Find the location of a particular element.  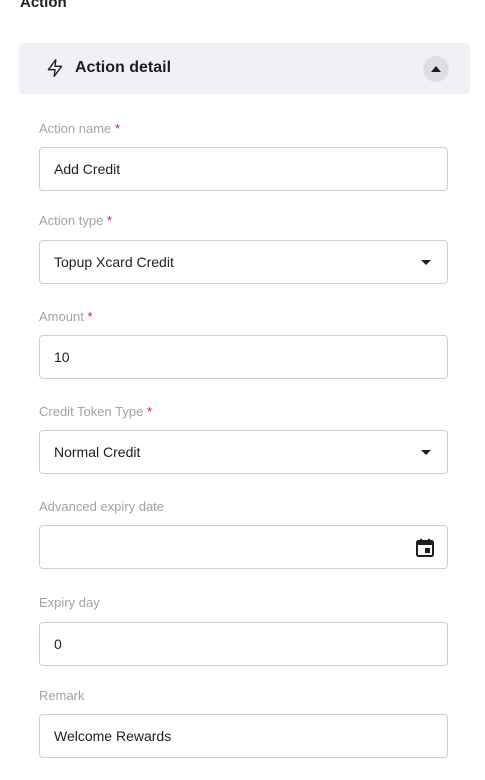

advanced-expiry-date-input is located at coordinates (243, 547).